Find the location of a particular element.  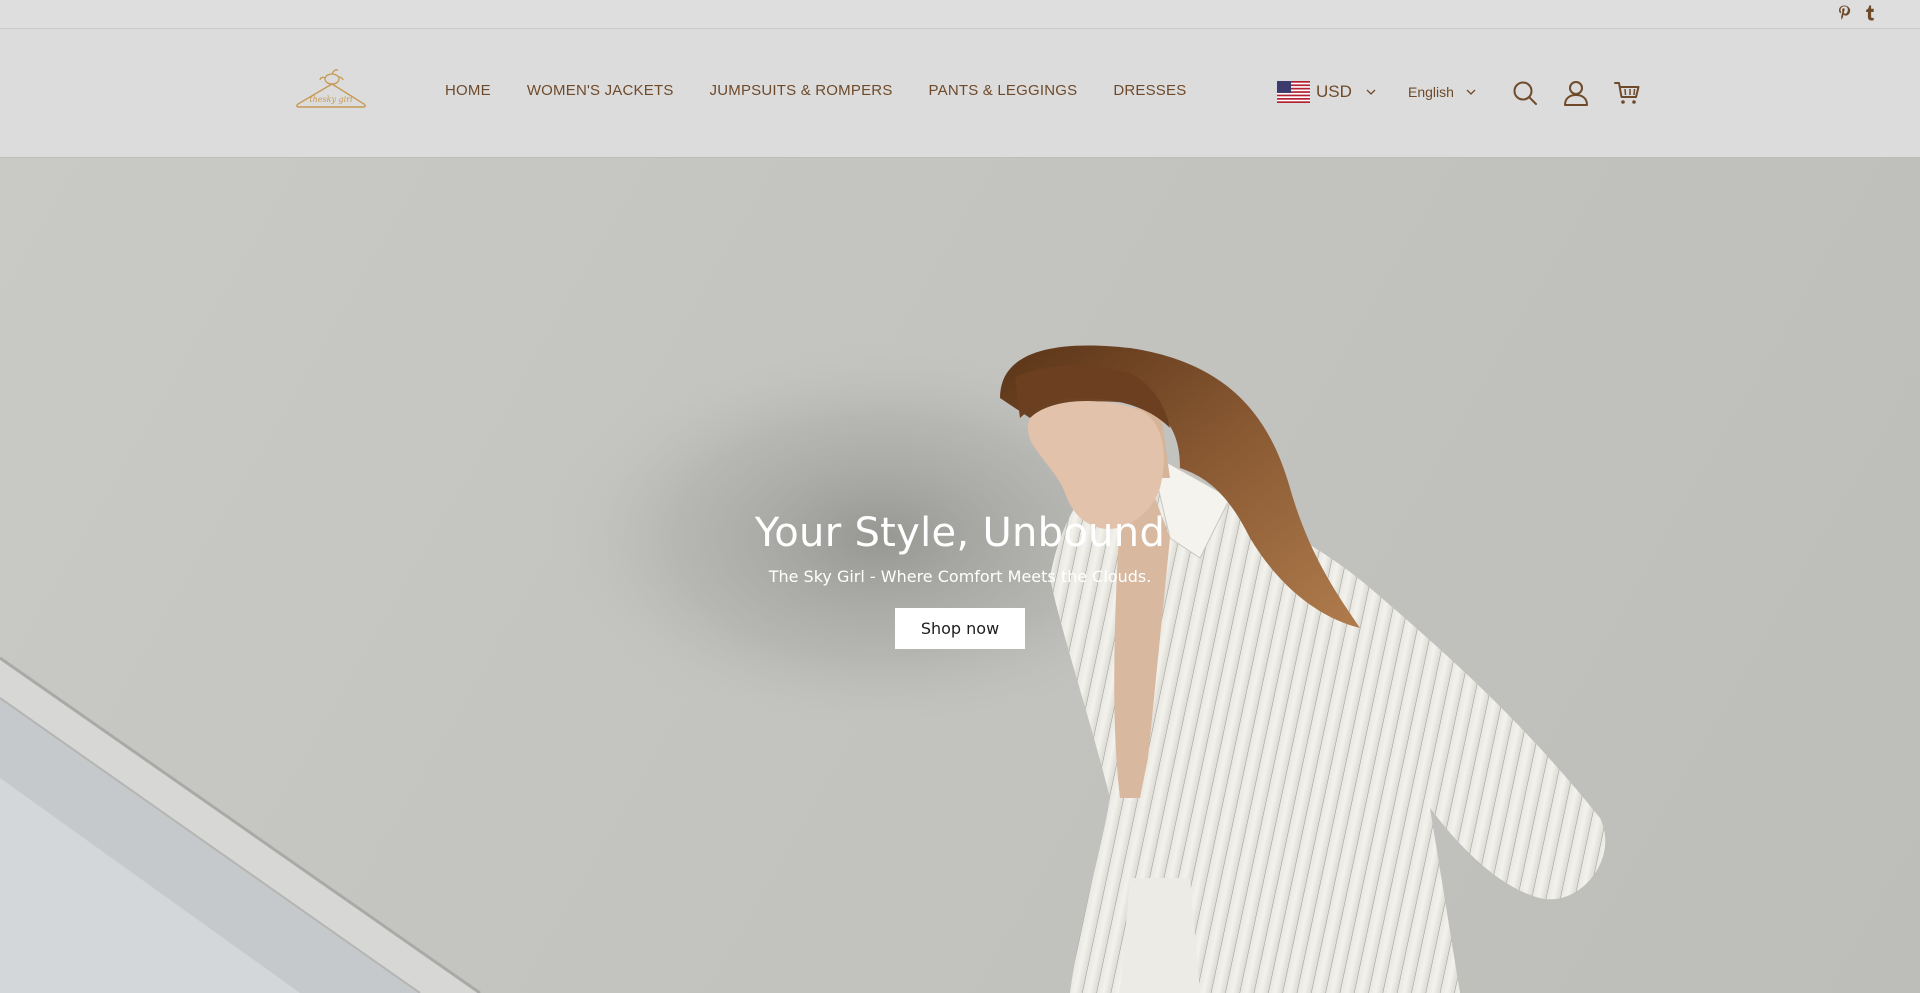

account-button is located at coordinates (1576, 93).